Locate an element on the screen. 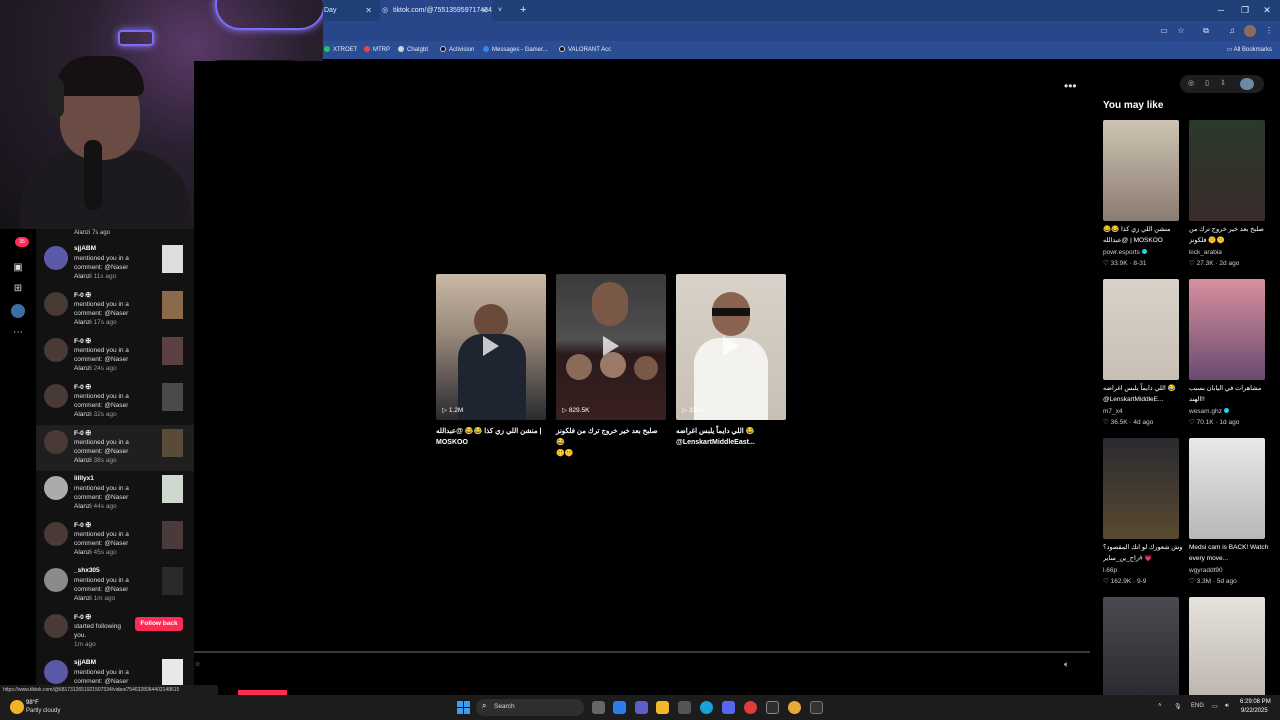 The width and height of the screenshot is (1280, 720). phone-icon: ▯ is located at coordinates (1207, 84).